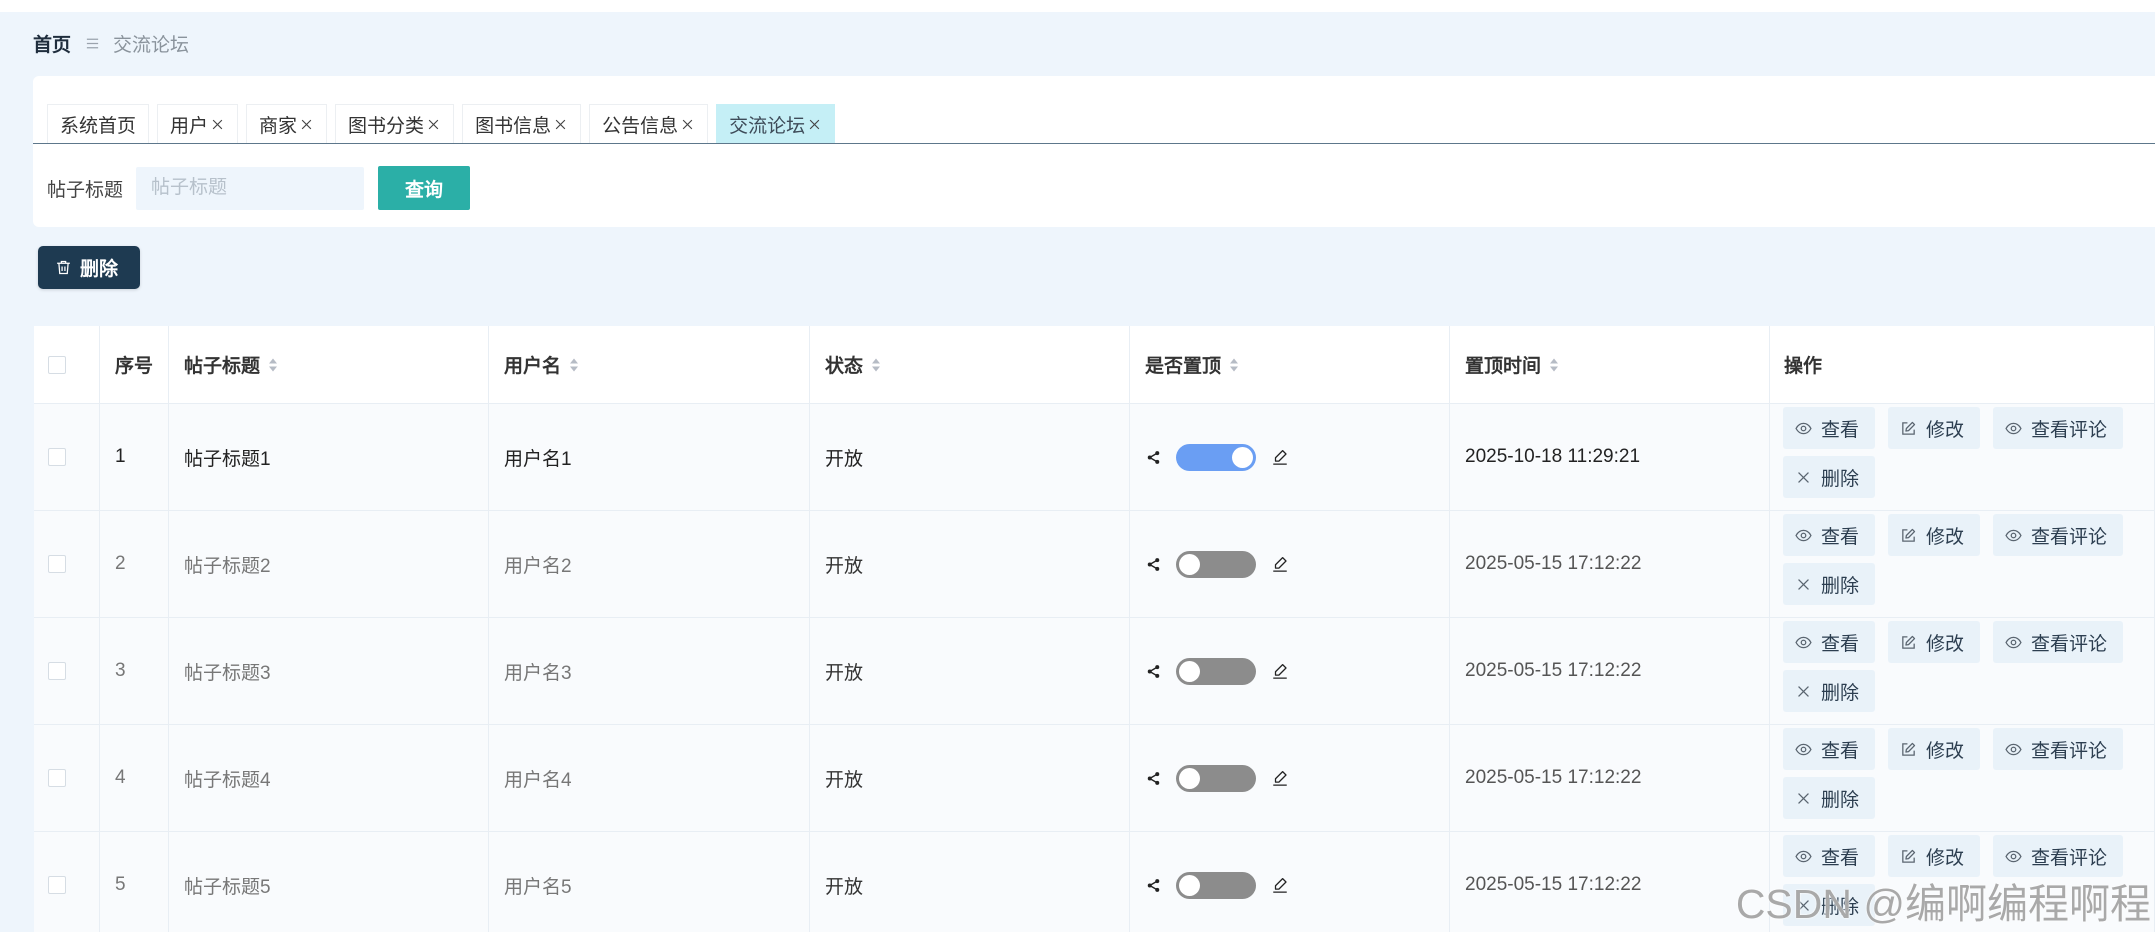 The height and width of the screenshot is (932, 2155). I want to click on header-title: 帖子标题, so click(329, 365).